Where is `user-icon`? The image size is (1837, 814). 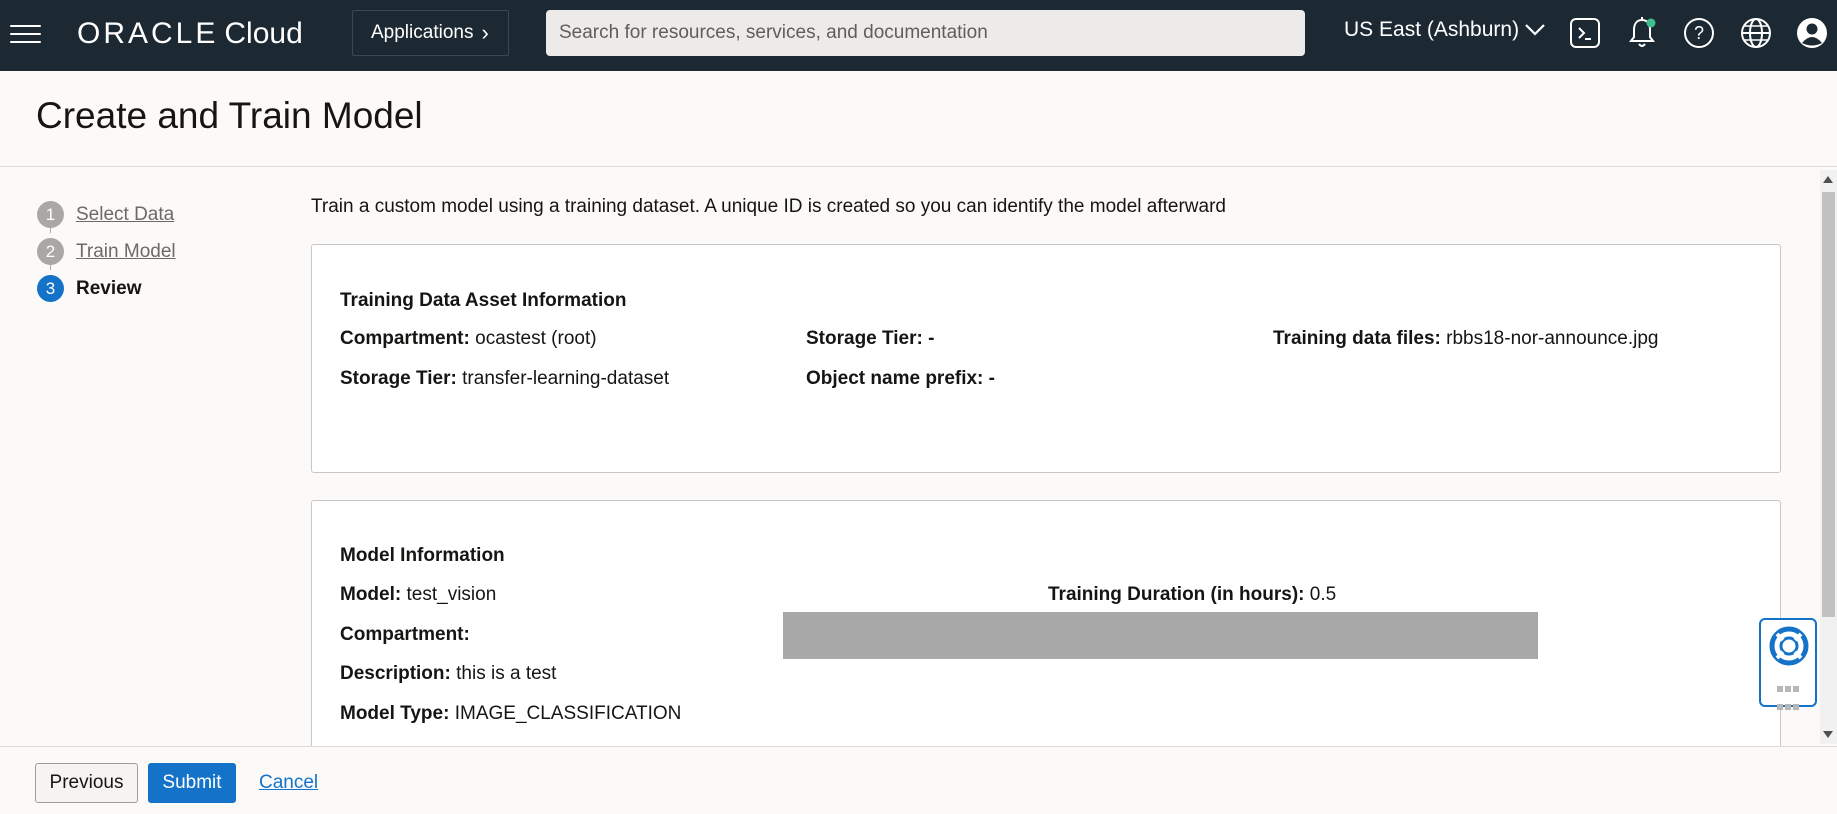
user-icon is located at coordinates (1812, 33).